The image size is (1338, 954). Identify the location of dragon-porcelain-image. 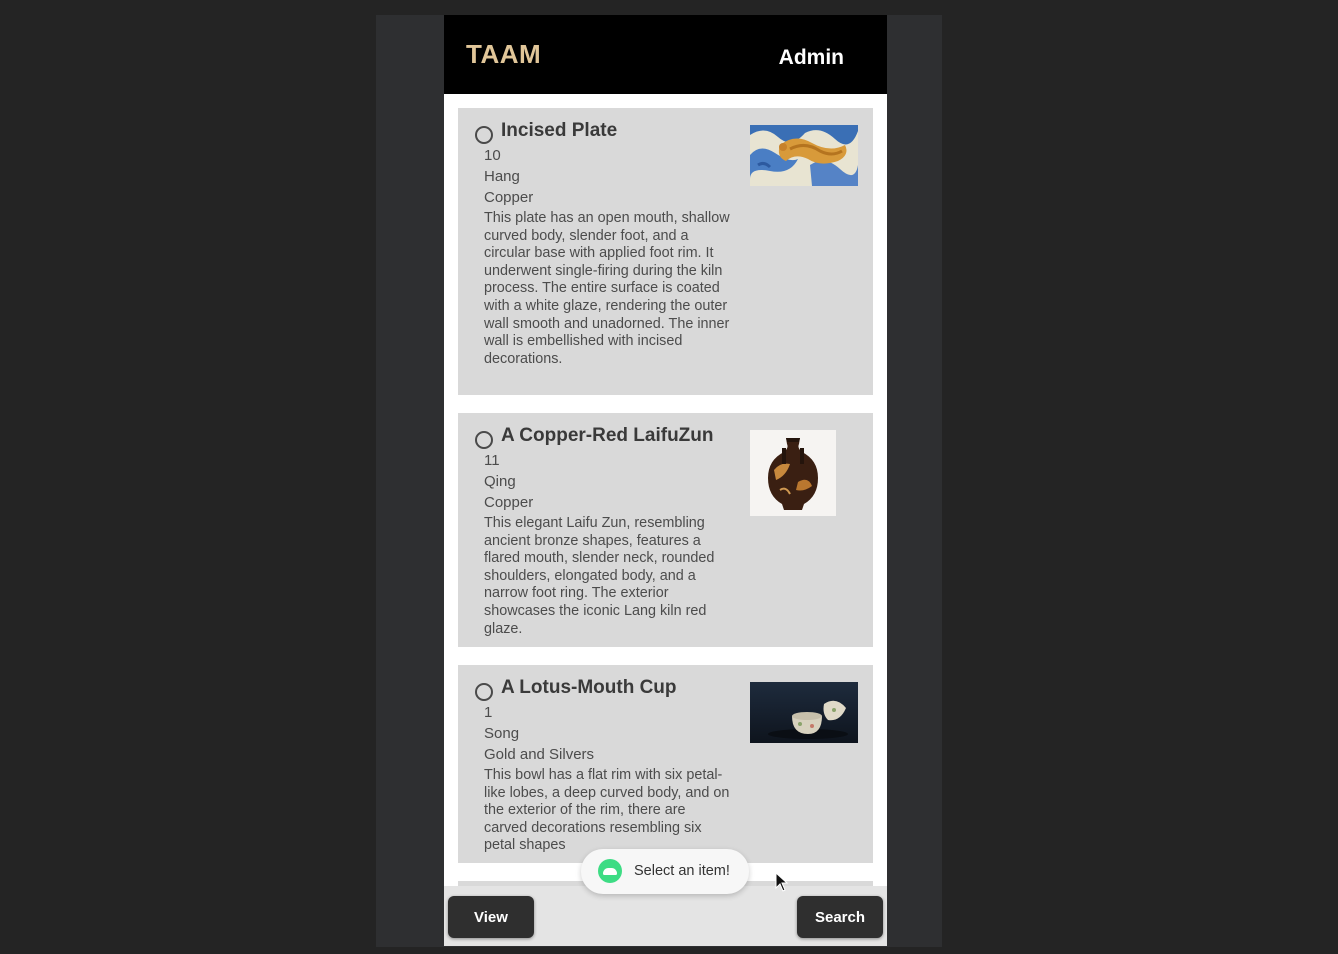
(804, 155).